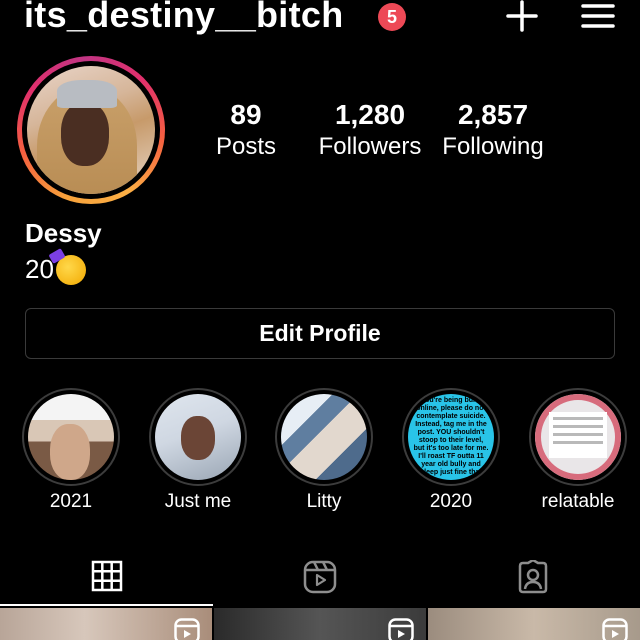  I want to click on posts-label: Posts, so click(246, 146).